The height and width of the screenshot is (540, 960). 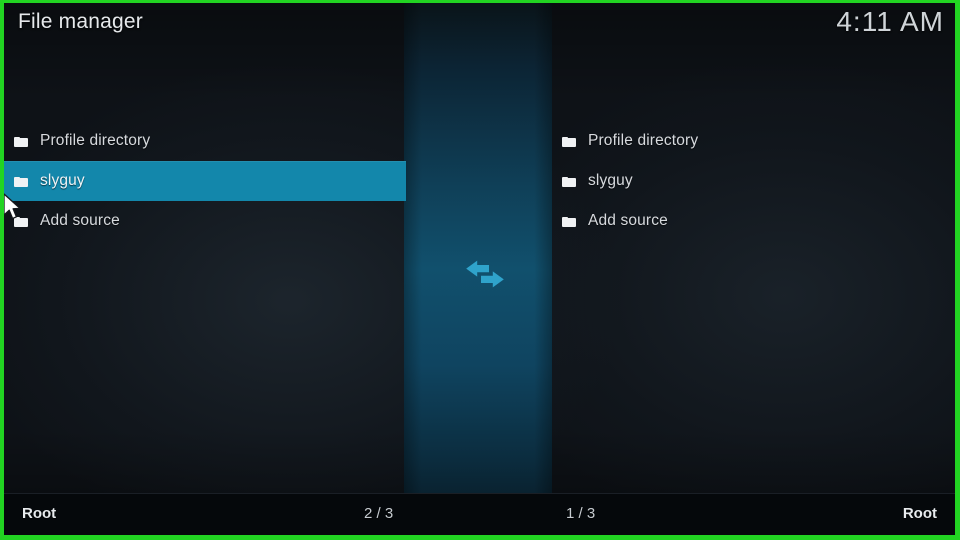 I want to click on file-list-left: Profile directory slyguy Add source, so click(x=205, y=181).